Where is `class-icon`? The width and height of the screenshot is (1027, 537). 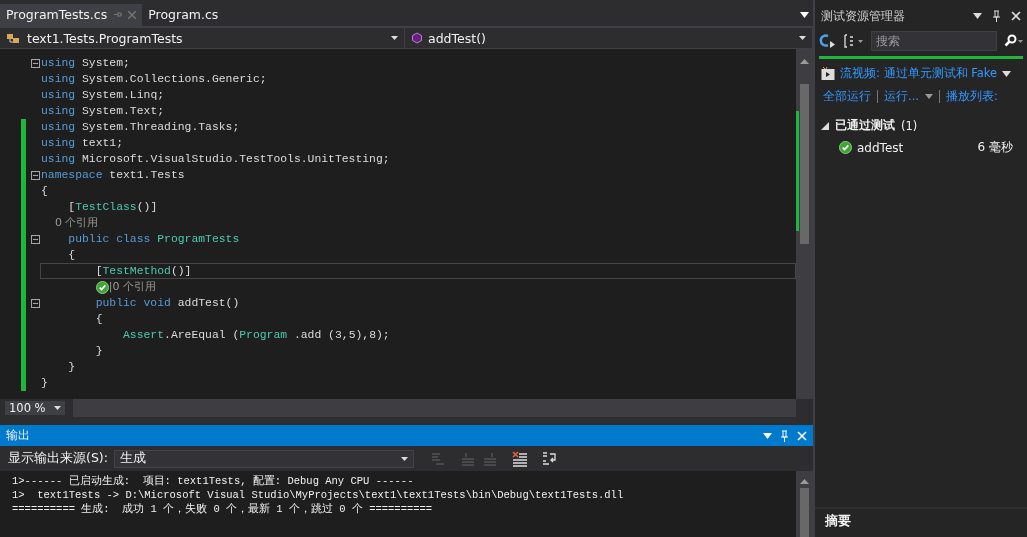 class-icon is located at coordinates (14, 38).